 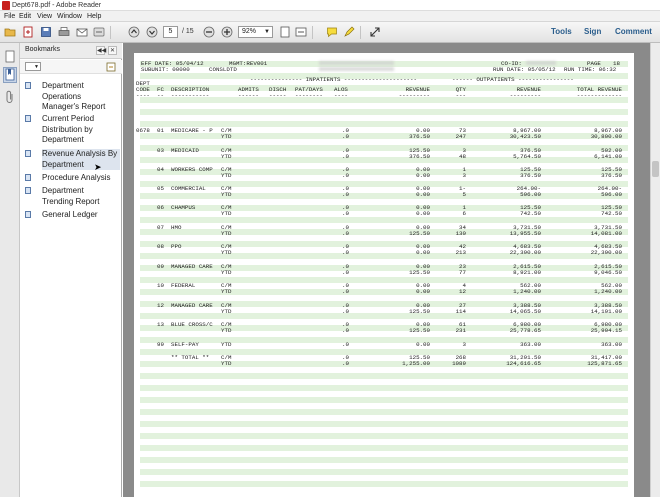 I want to click on dash-admits: ------, so click(x=248, y=95).